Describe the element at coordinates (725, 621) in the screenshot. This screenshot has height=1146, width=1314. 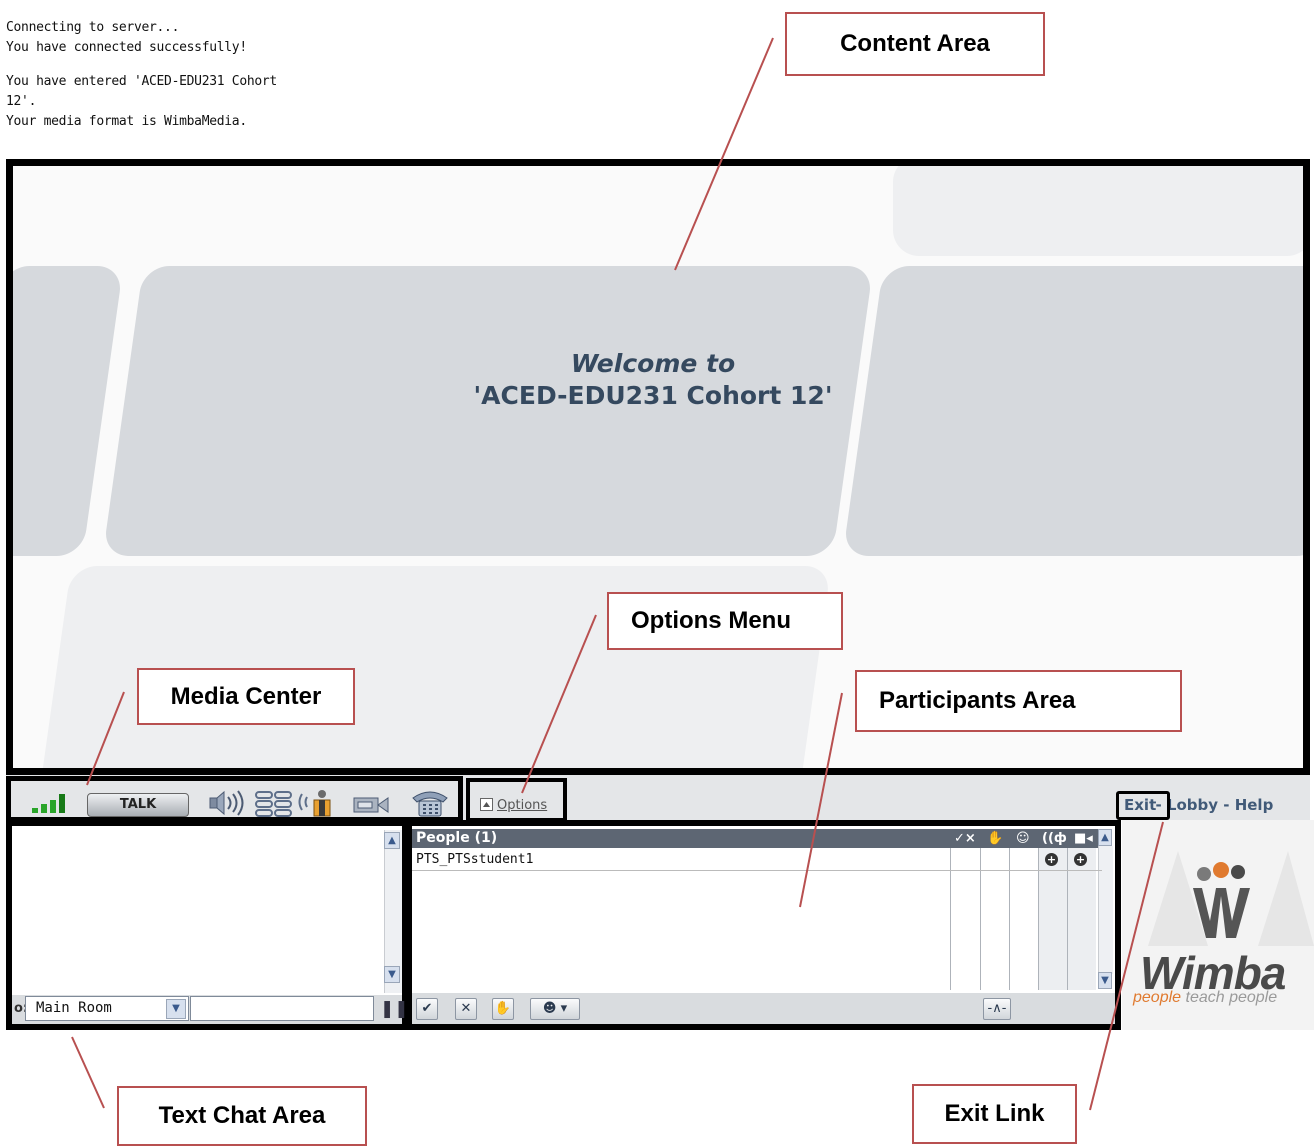
I see `callout-options-menu: Options Menu` at that location.